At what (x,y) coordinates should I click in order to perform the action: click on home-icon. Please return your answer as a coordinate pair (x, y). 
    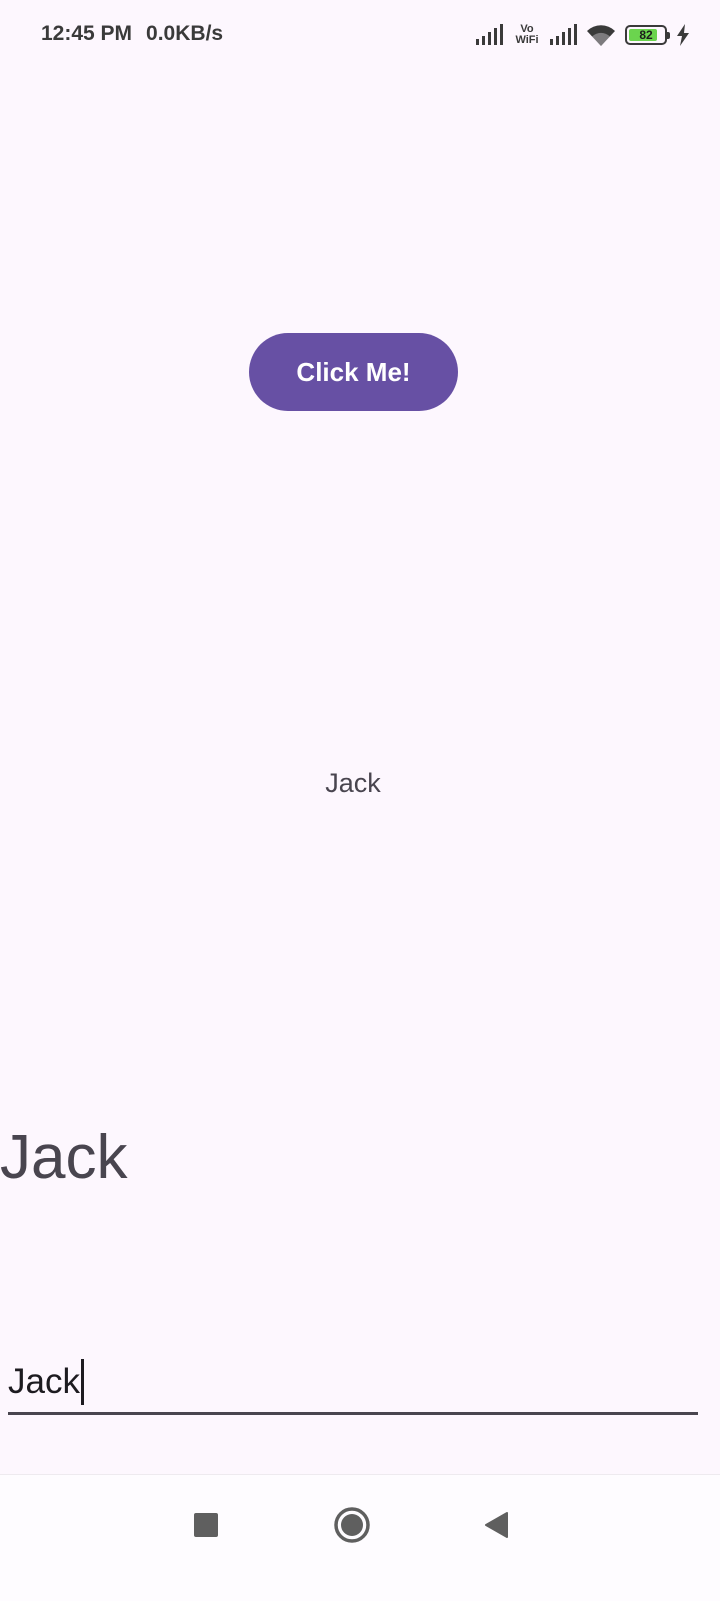
    Looking at the image, I should click on (352, 1525).